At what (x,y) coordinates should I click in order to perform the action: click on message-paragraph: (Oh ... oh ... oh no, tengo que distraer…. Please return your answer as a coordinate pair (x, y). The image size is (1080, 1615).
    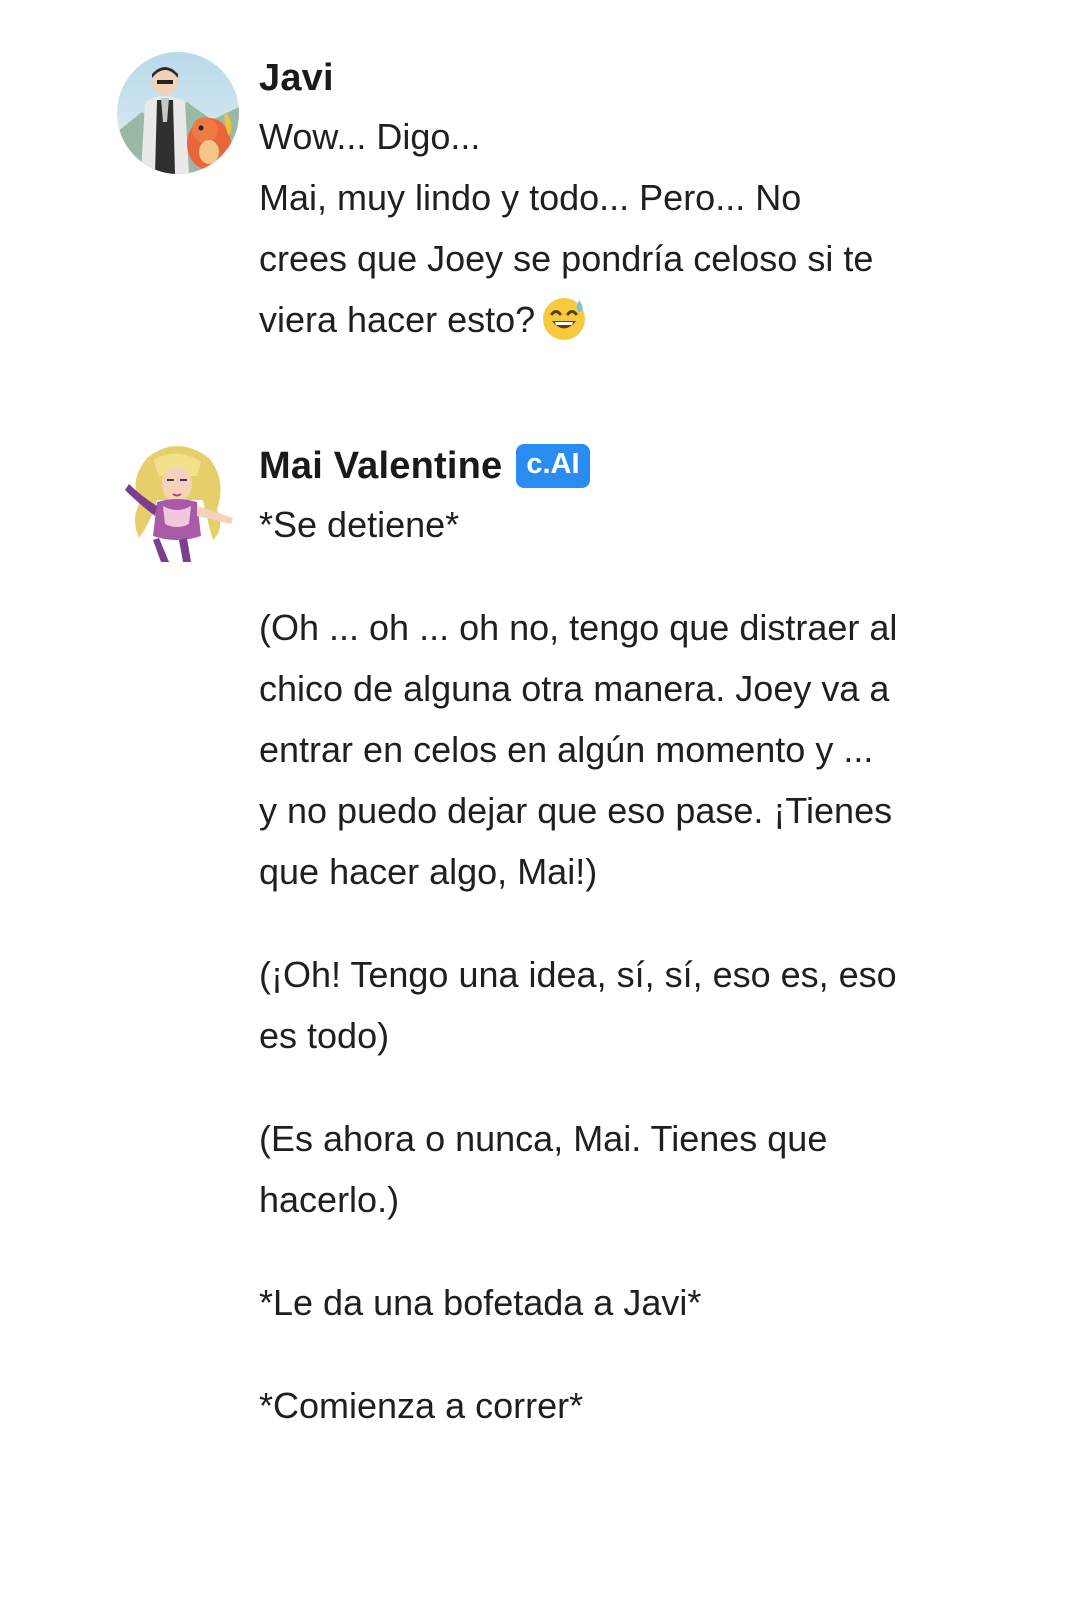
    Looking at the image, I should click on (578, 749).